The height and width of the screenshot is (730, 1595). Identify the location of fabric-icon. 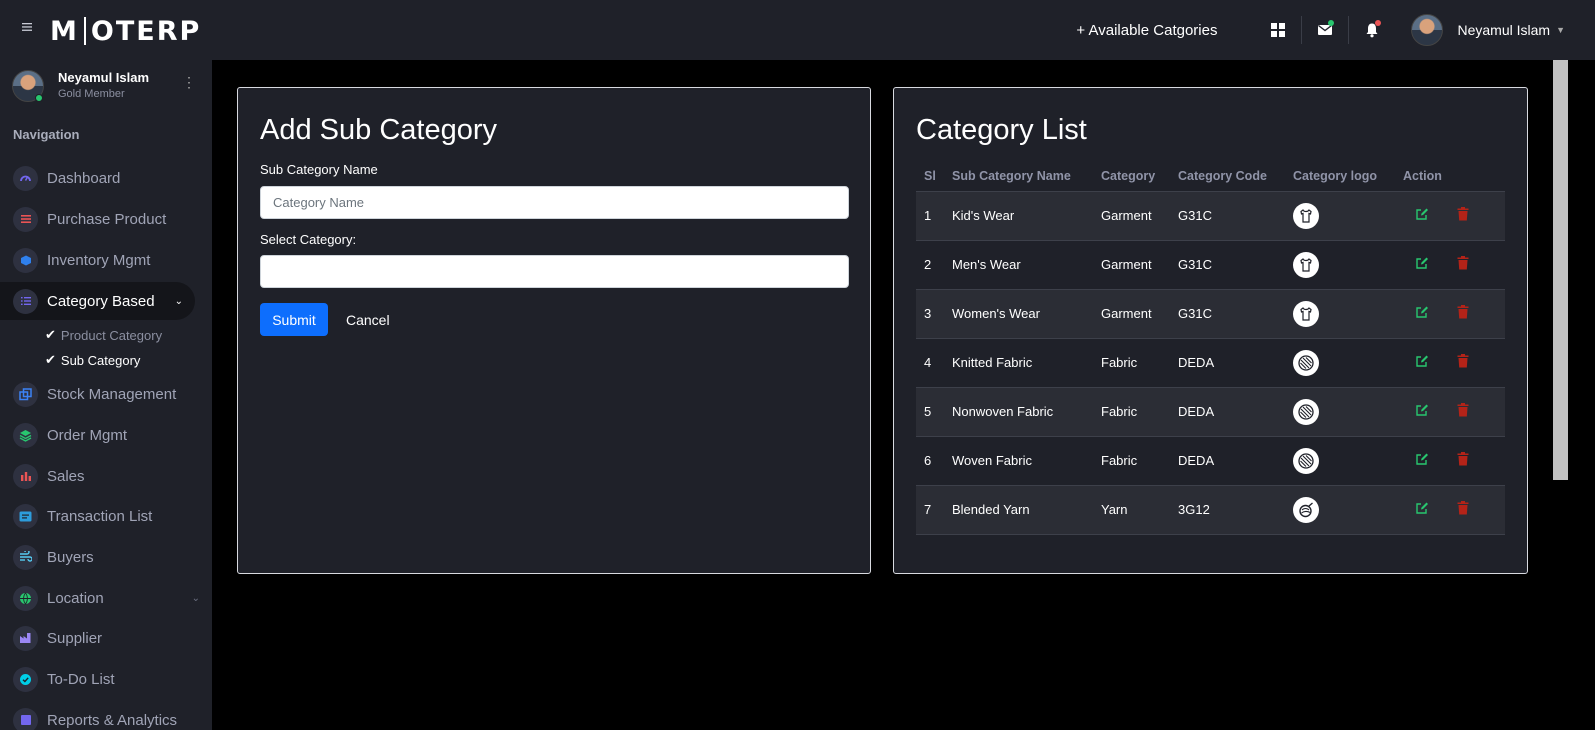
(1306, 411).